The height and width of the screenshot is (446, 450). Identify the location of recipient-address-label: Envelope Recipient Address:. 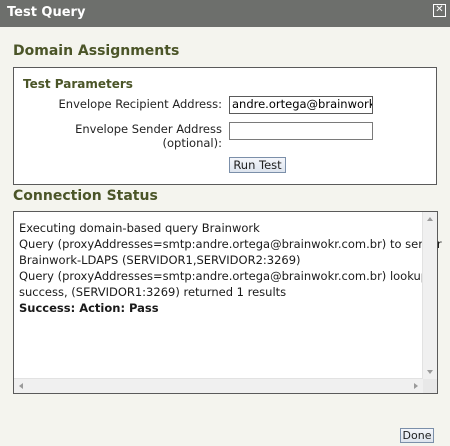
(140, 104).